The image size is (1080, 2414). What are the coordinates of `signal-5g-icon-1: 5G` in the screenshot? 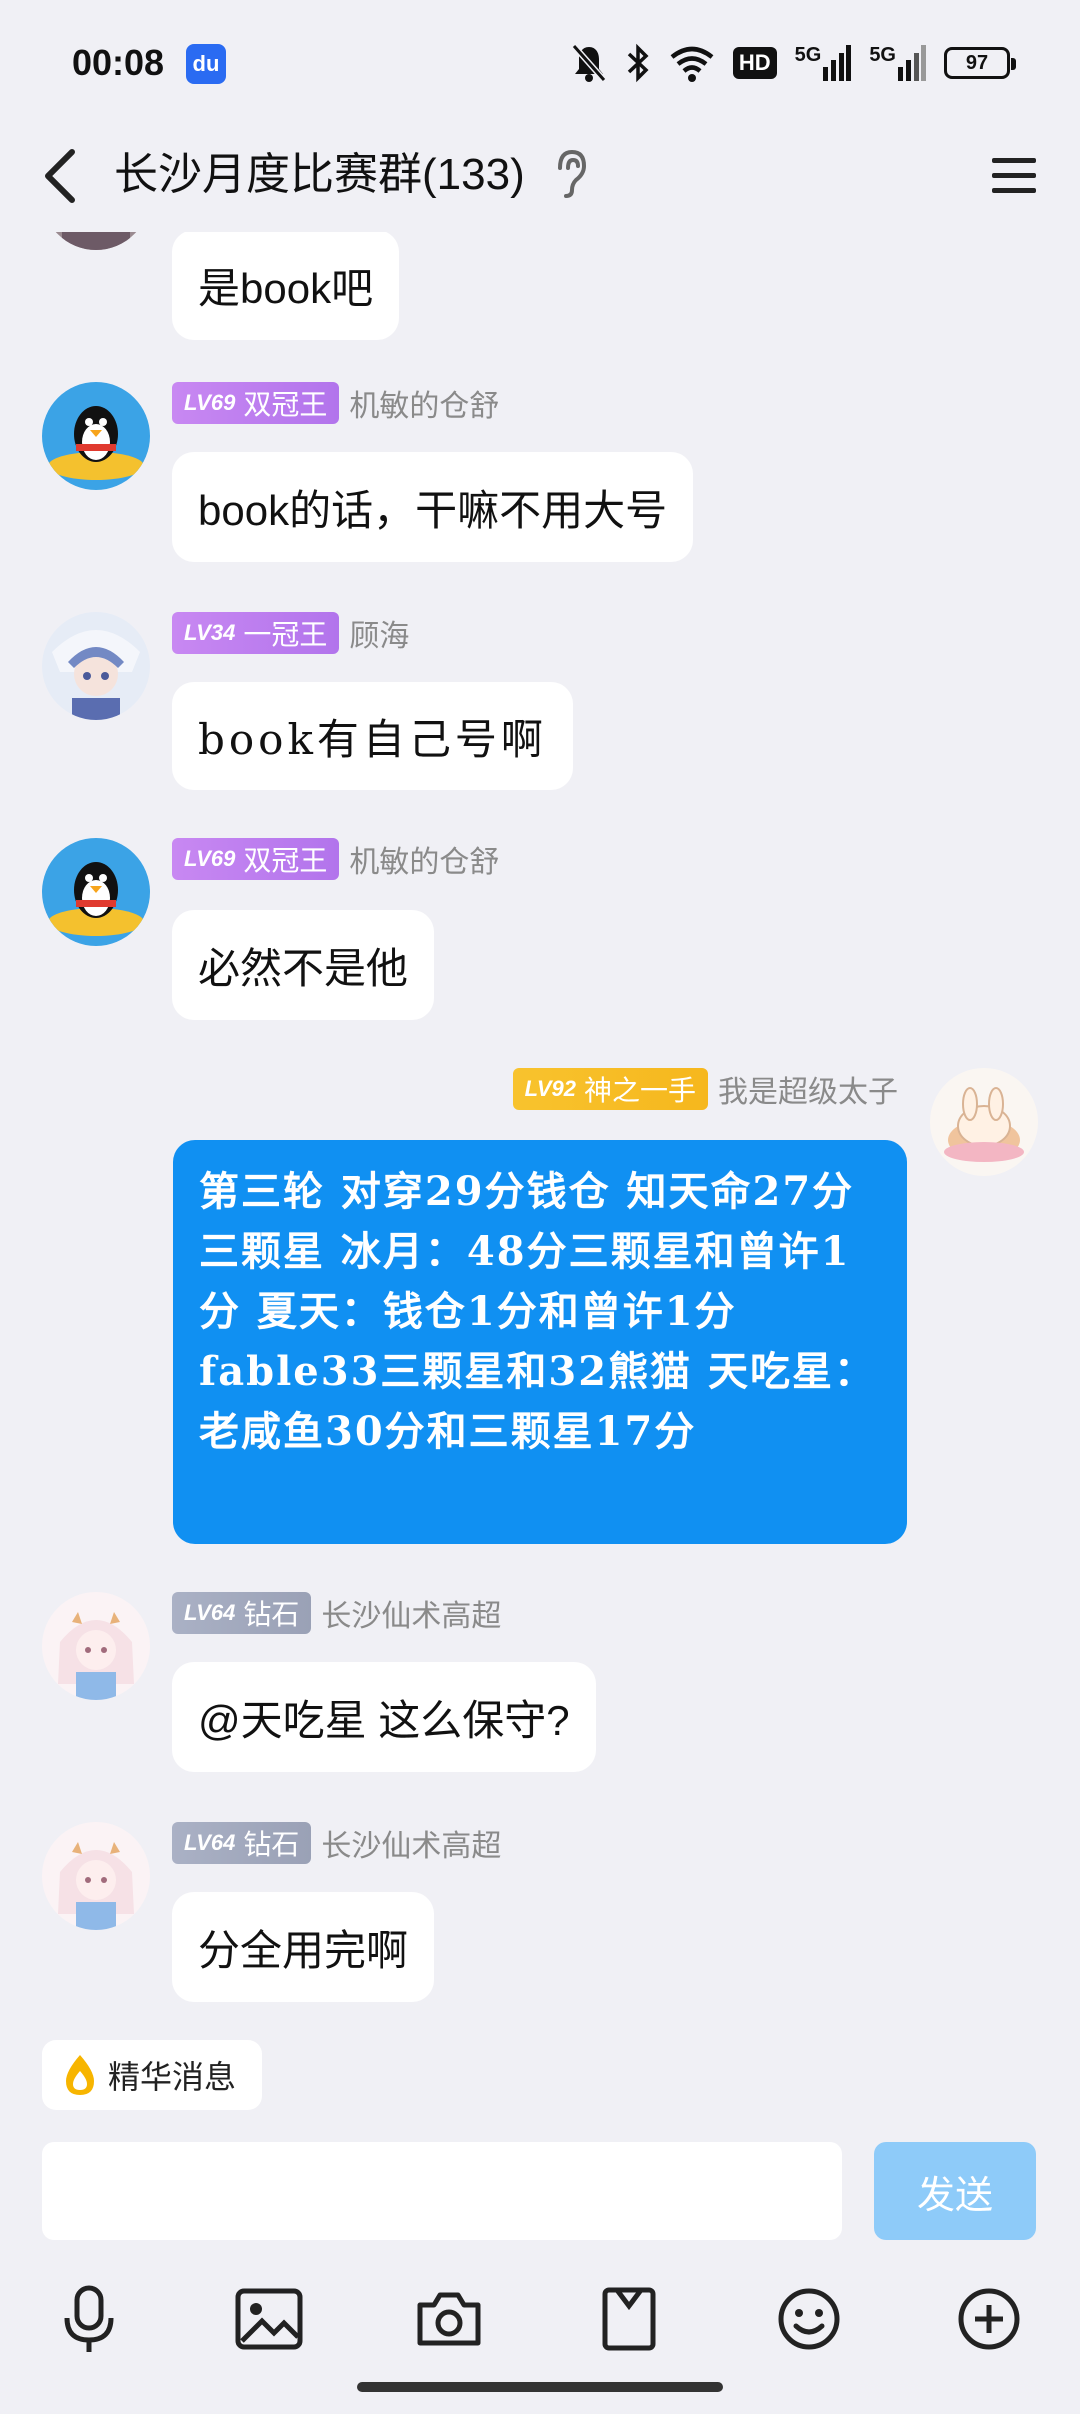 It's located at (823, 63).